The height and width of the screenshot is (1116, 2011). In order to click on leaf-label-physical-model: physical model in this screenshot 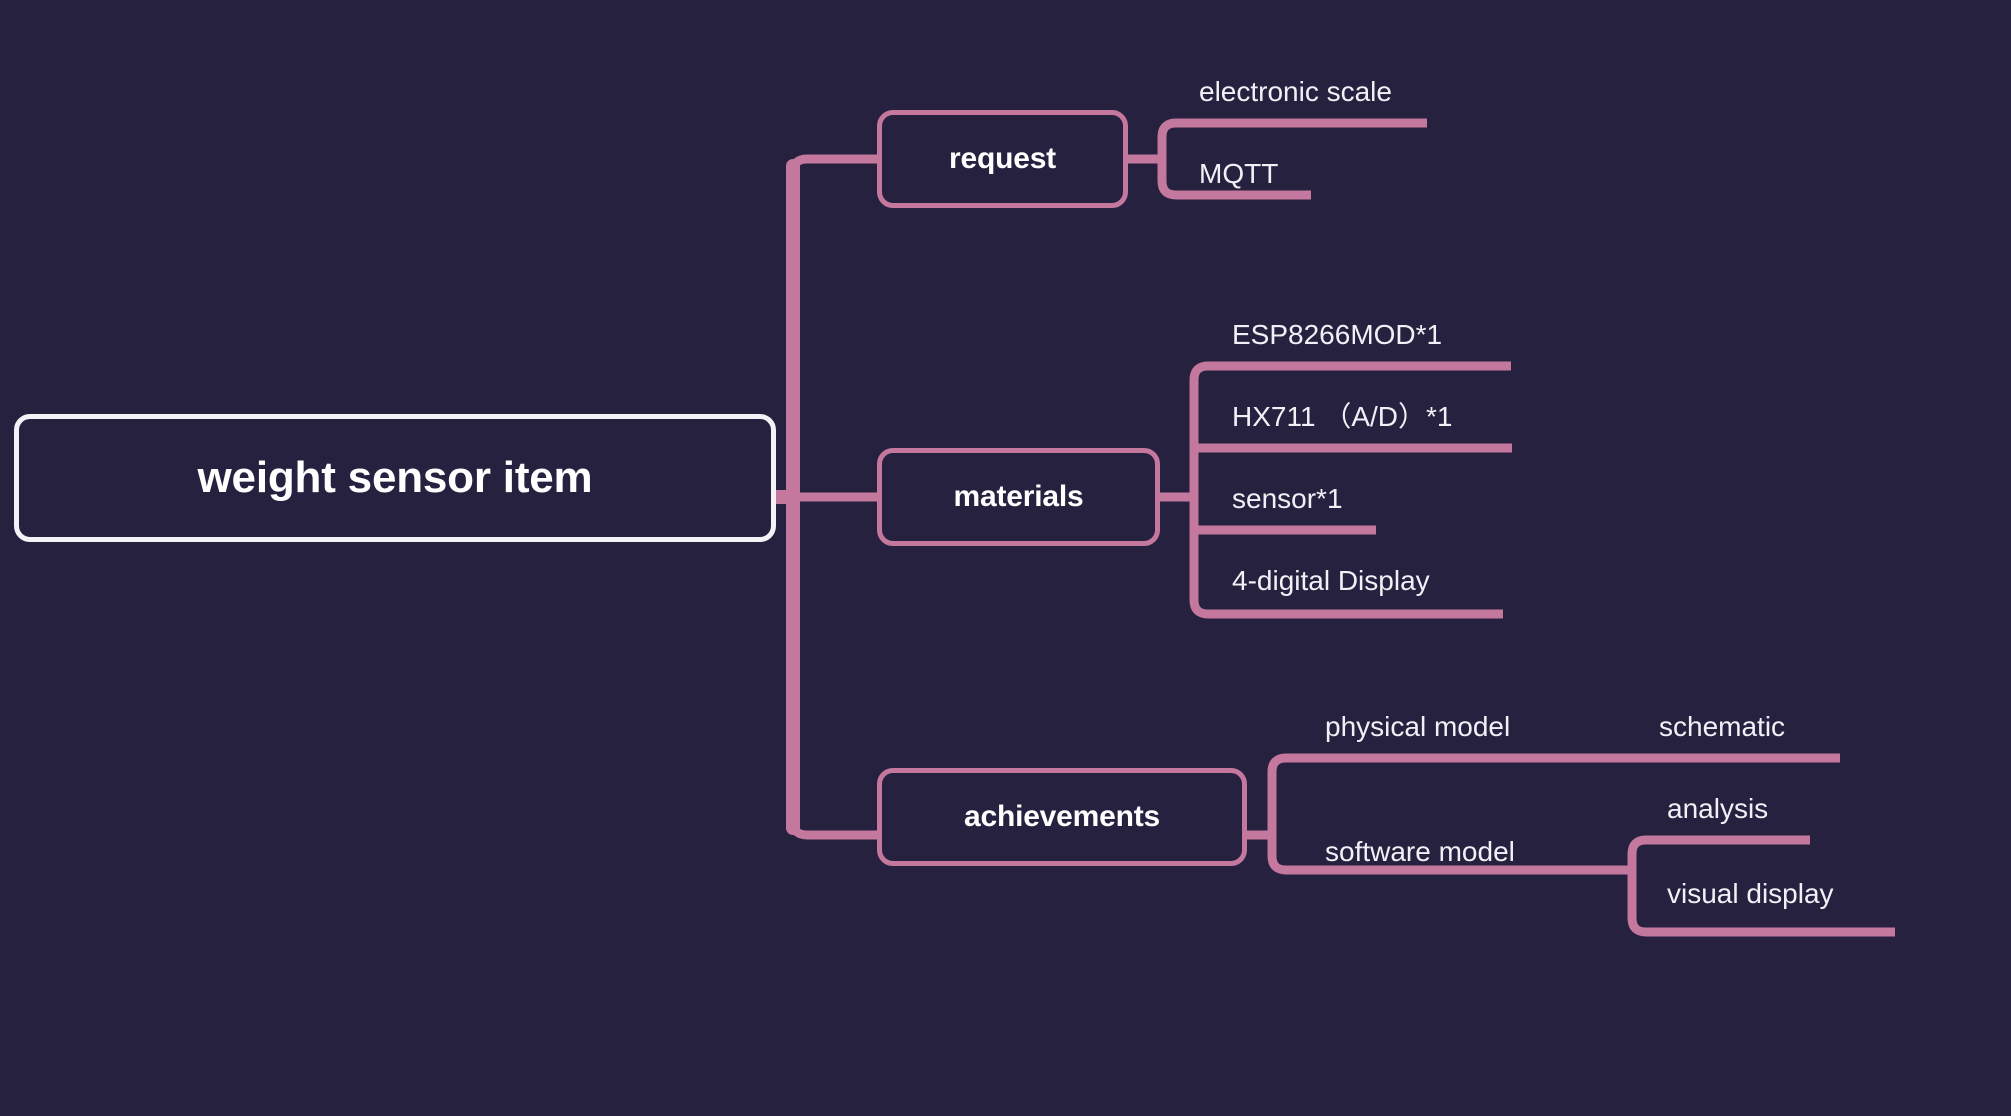, I will do `click(1417, 727)`.